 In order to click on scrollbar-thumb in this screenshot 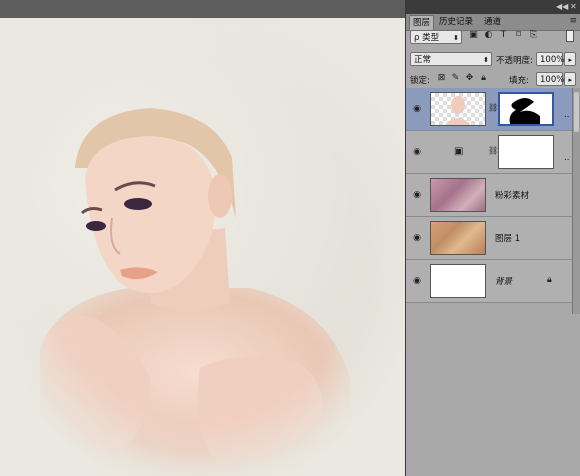, I will do `click(576, 112)`.